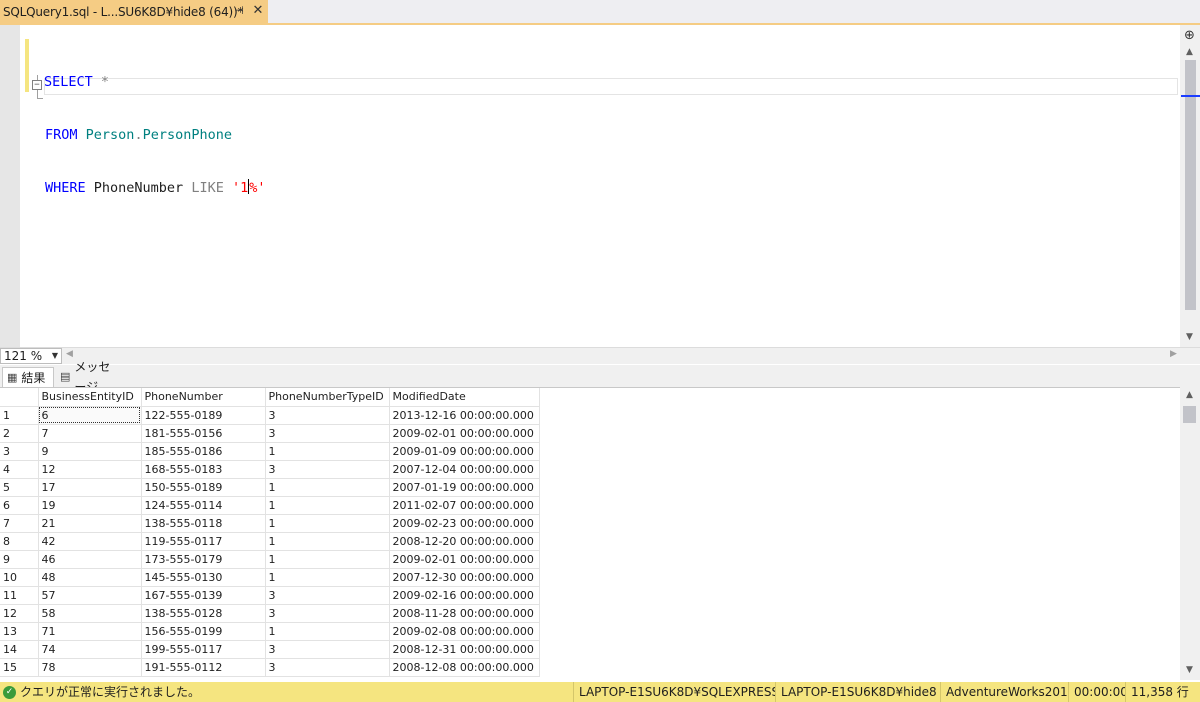  I want to click on cell-phonenumber: 156-555-0199, so click(203, 631).